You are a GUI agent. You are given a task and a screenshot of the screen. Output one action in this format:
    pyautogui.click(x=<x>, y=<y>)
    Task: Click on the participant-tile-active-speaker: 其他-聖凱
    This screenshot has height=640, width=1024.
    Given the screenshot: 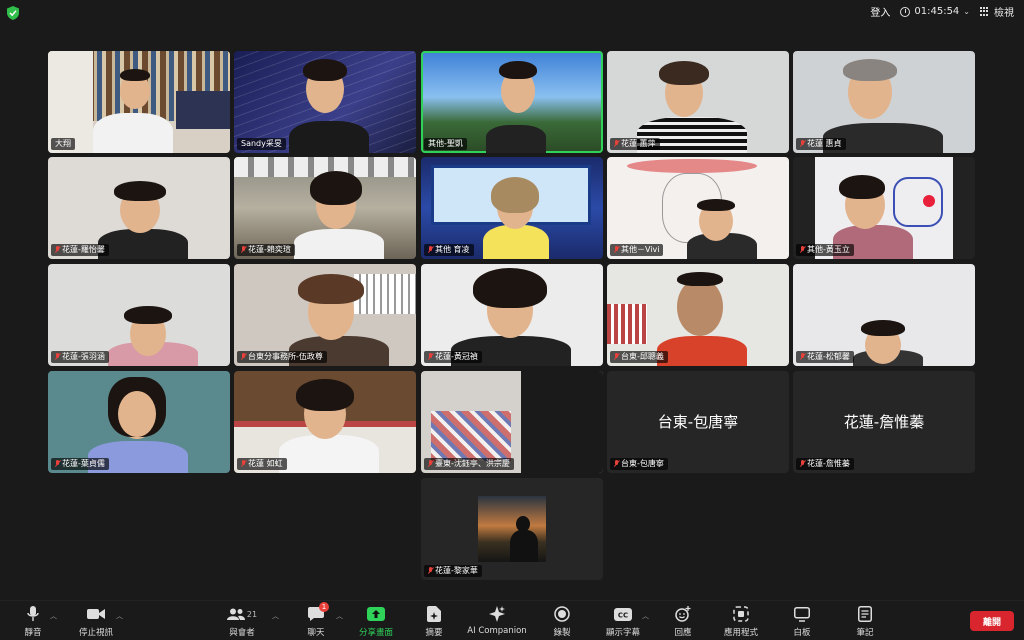 What is the action you would take?
    pyautogui.click(x=512, y=102)
    